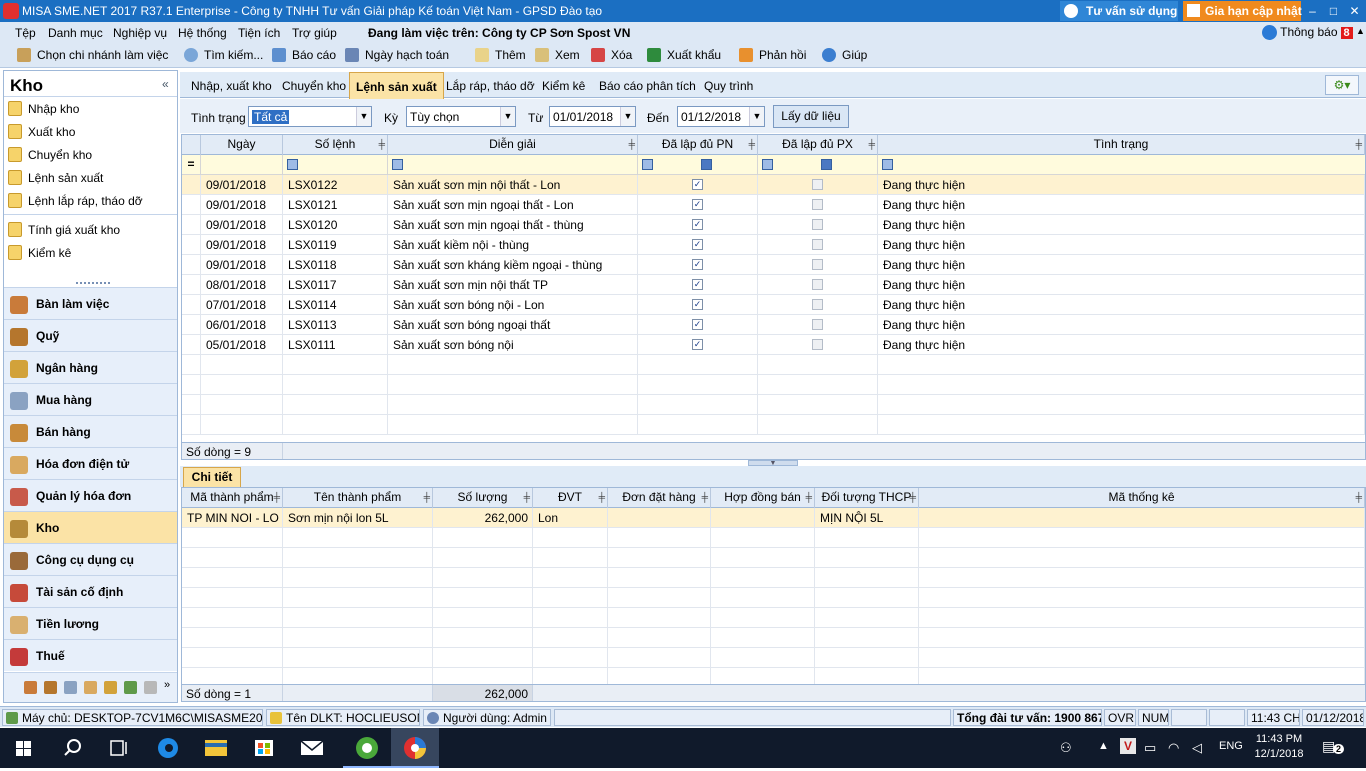 The image size is (1366, 771). Describe the element at coordinates (1150, 748) in the screenshot. I see `battery-icon: ▭` at that location.